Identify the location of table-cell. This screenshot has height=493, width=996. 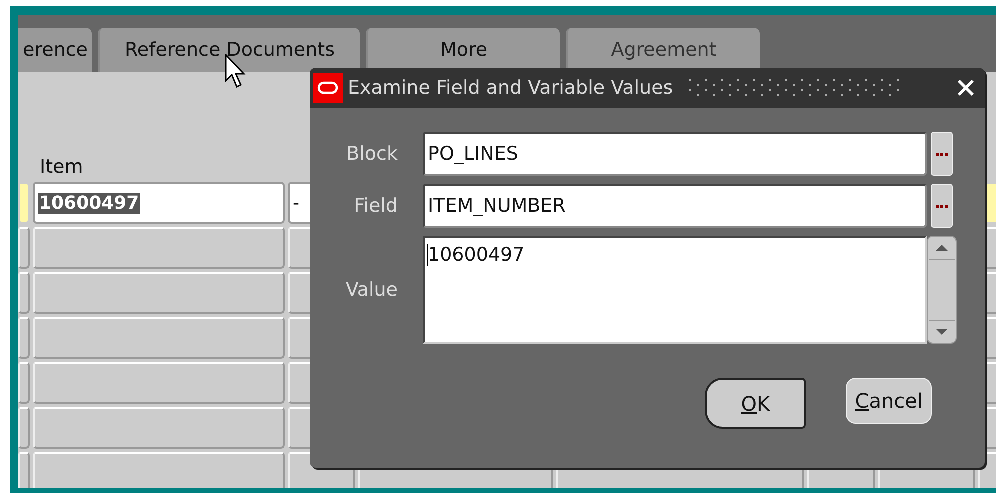
(24, 203).